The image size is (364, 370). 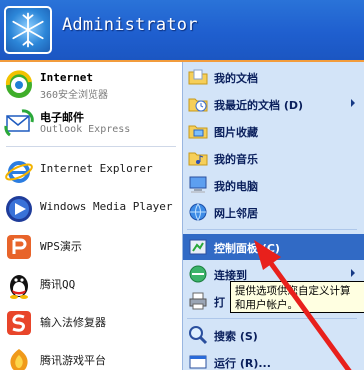 I want to click on program-wps: WPS演示, so click(x=91, y=246).